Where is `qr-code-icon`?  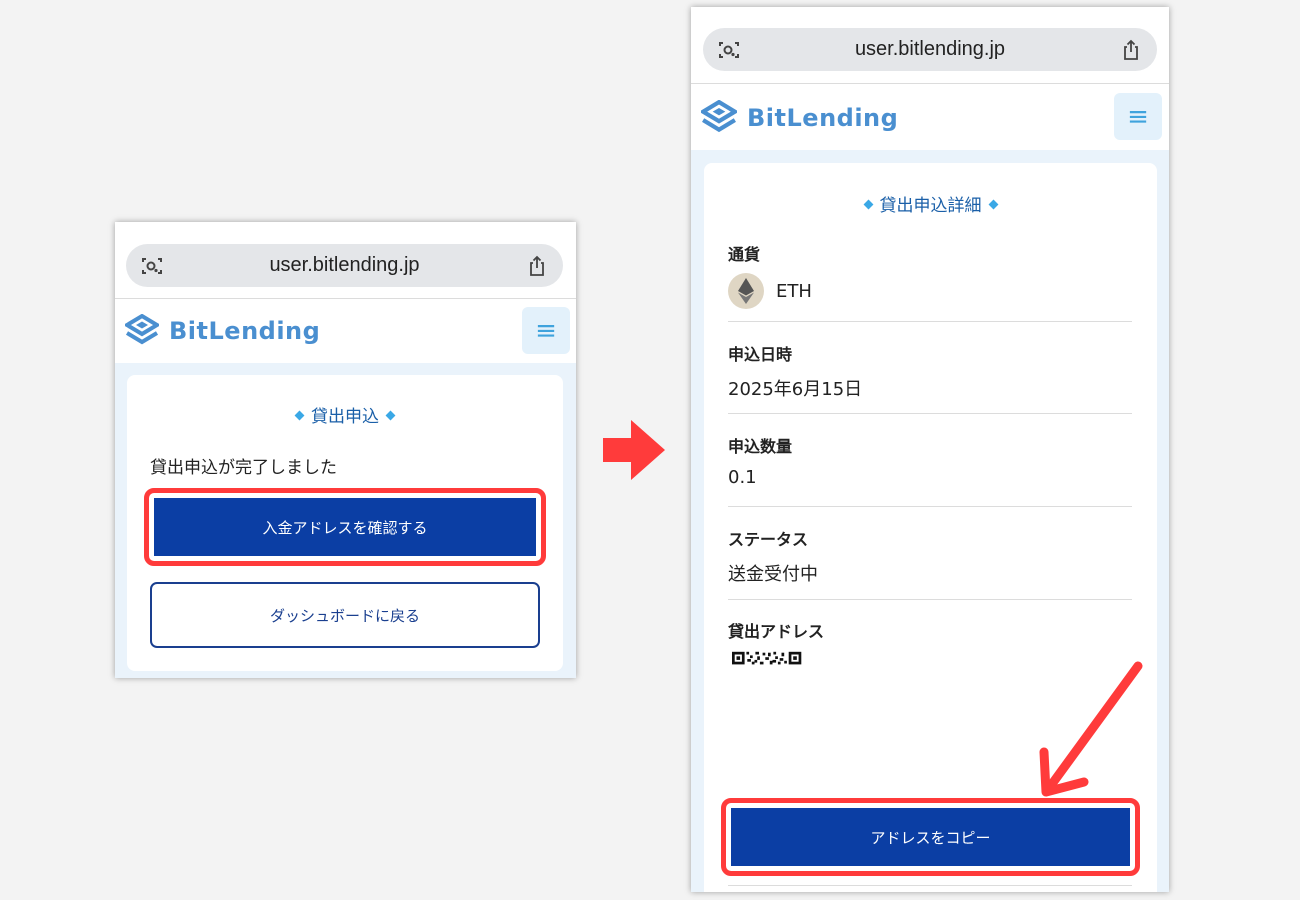 qr-code-icon is located at coordinates (767, 658).